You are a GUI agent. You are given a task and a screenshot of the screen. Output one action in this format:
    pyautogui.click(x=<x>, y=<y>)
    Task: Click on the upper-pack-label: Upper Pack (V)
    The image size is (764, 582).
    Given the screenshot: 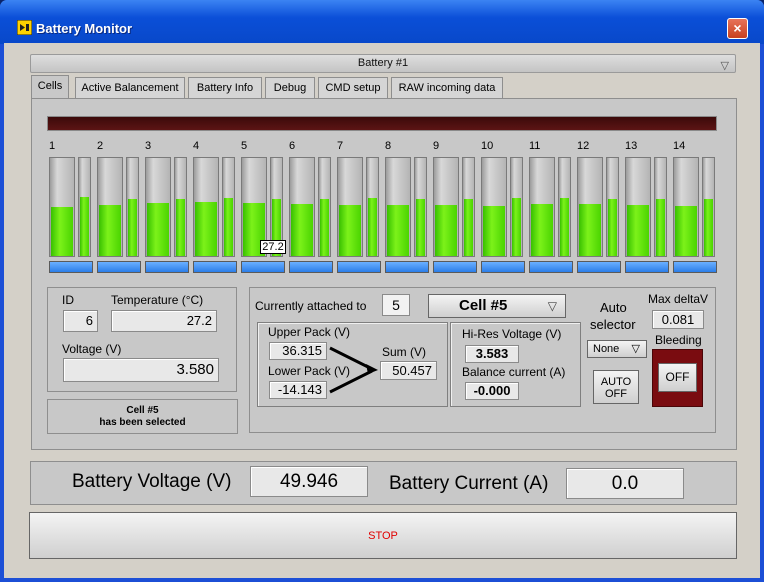 What is the action you would take?
    pyautogui.click(x=309, y=332)
    